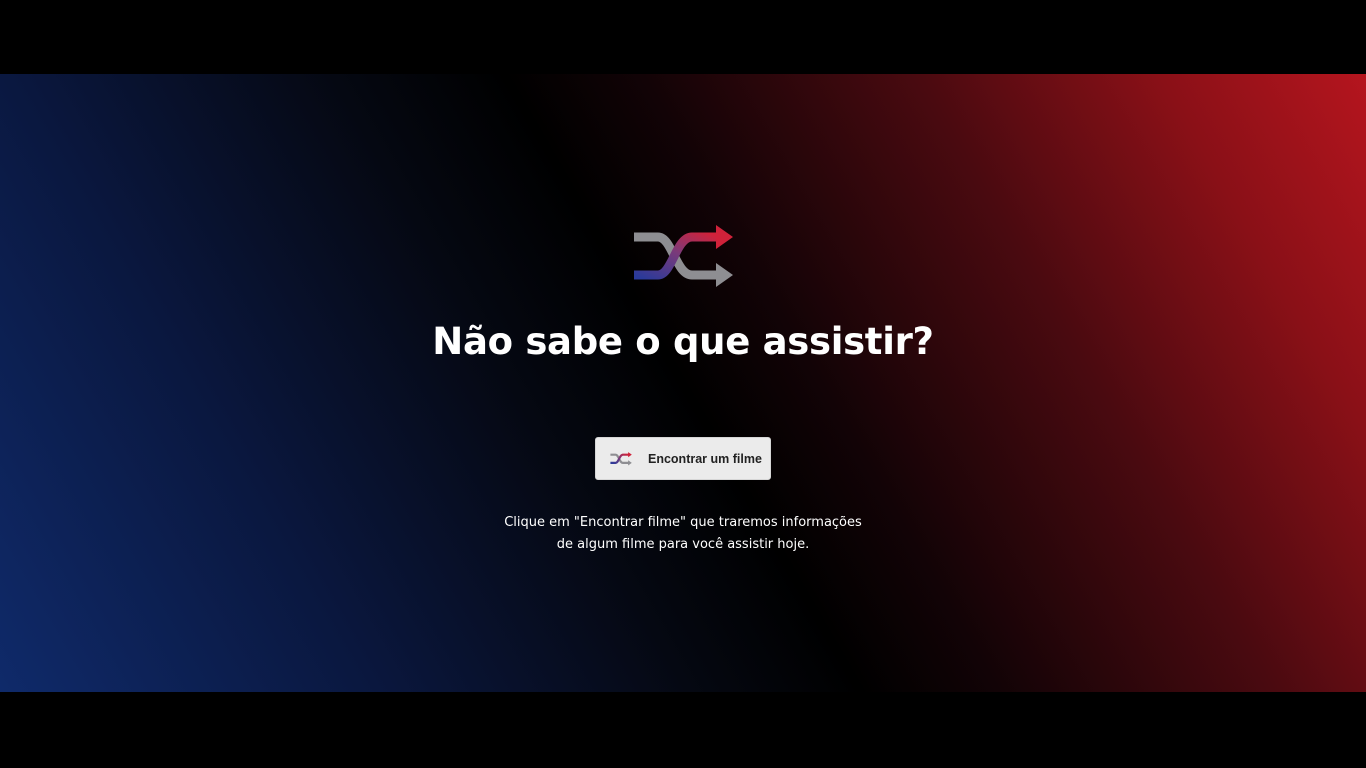 The height and width of the screenshot is (768, 1366). What do you see at coordinates (683, 341) in the screenshot?
I see `page-title: Não sabe o que assistir?` at bounding box center [683, 341].